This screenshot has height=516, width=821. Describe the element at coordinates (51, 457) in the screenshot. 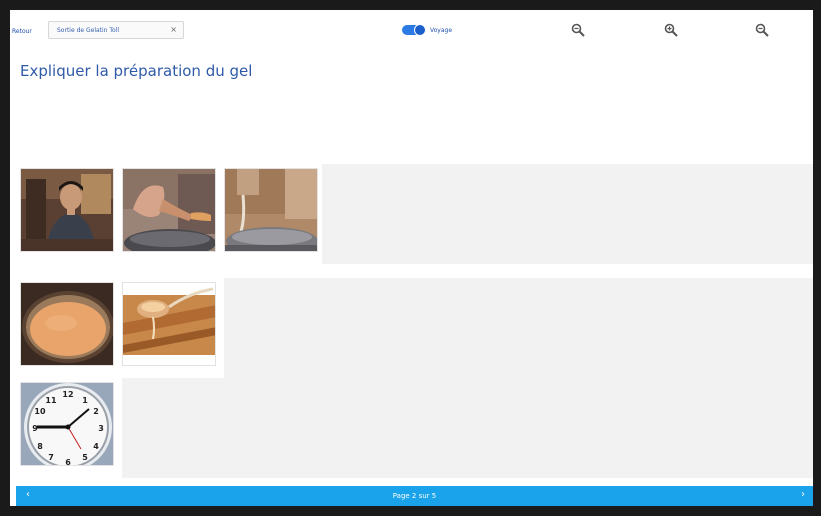

I see `svg-text: 7` at that location.